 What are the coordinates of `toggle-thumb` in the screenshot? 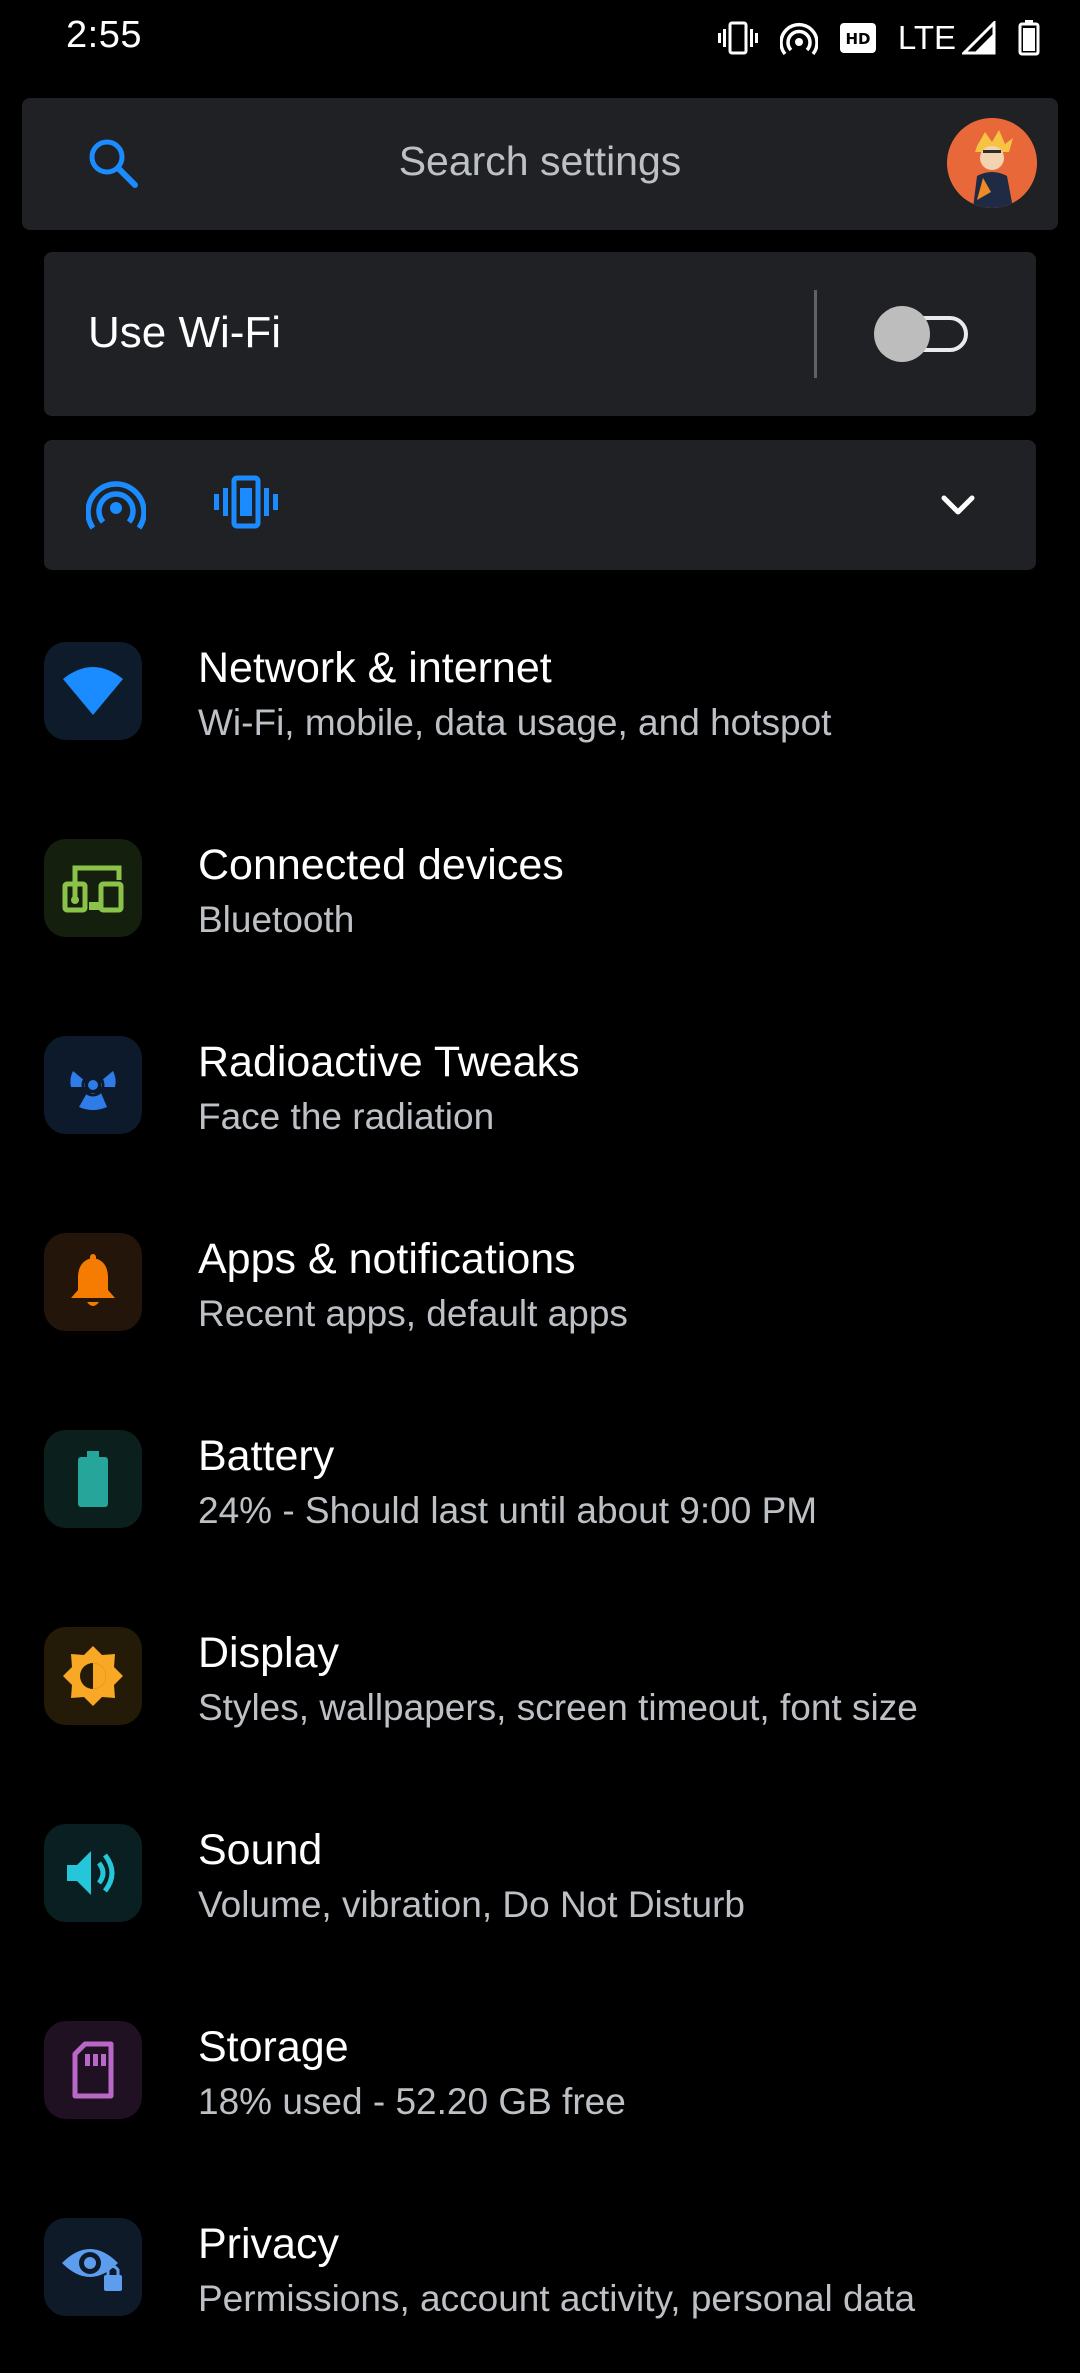 It's located at (902, 334).